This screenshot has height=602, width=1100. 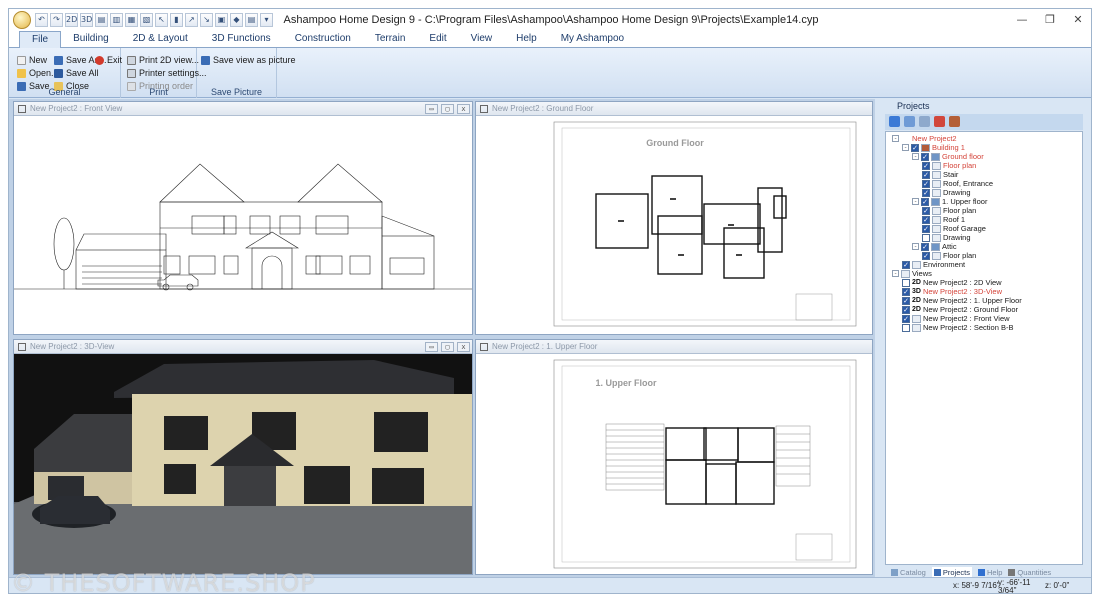 What do you see at coordinates (954, 121) in the screenshot?
I see `building-icon` at bounding box center [954, 121].